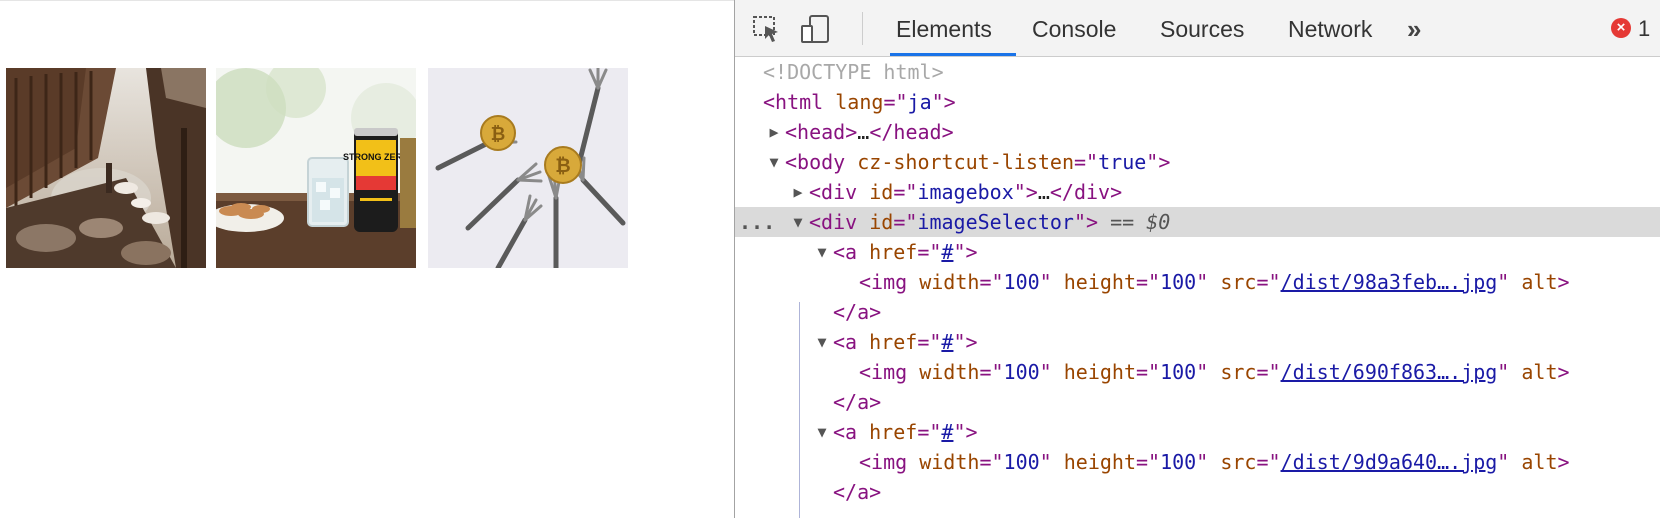  What do you see at coordinates (1389, 372) in the screenshot?
I see `src-link: /dist/690f863….jpg` at bounding box center [1389, 372].